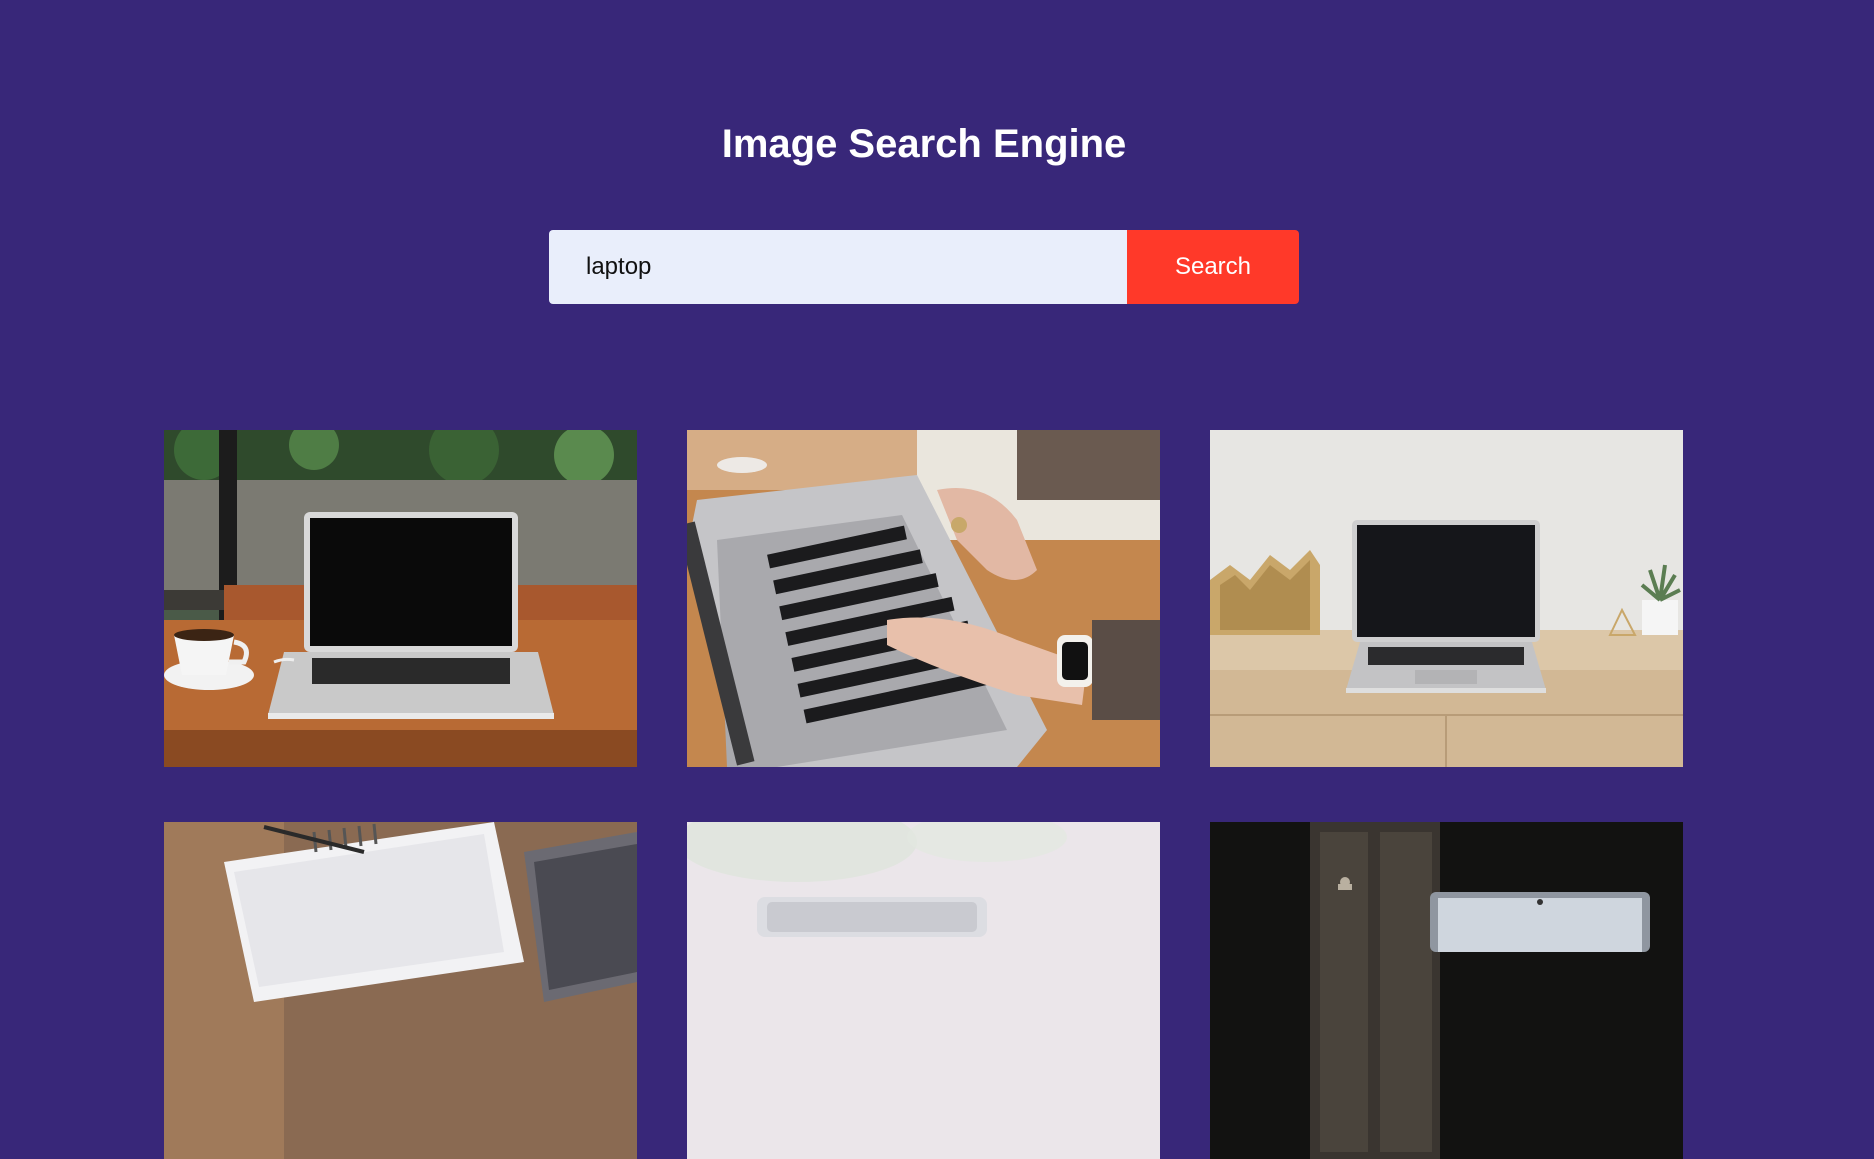 This screenshot has height=1159, width=1874. I want to click on search-input, so click(838, 267).